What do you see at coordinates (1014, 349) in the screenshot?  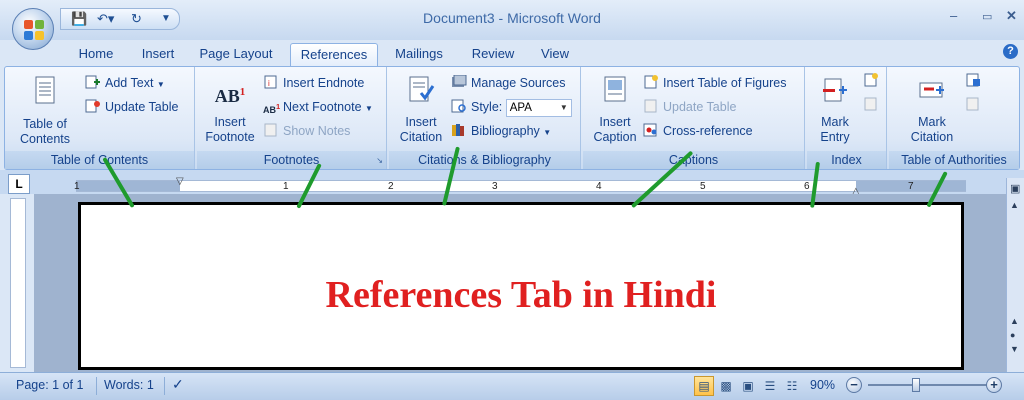 I see `next-page-icon: ▼` at bounding box center [1014, 349].